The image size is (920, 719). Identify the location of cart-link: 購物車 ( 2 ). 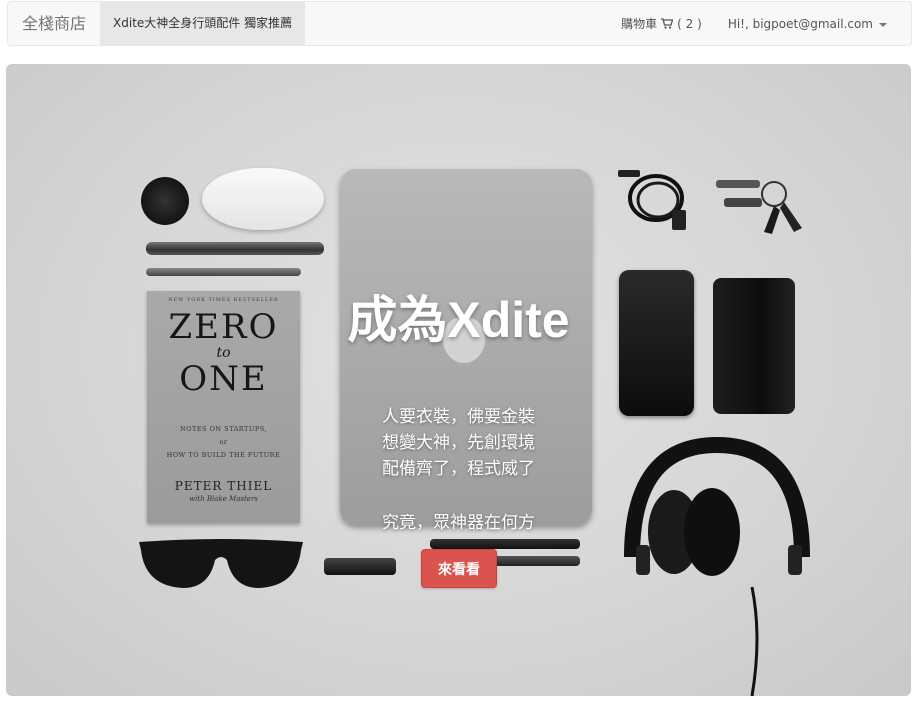
(661, 23).